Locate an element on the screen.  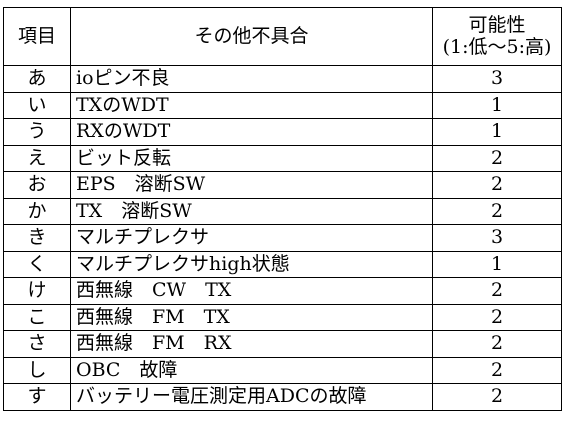
table-row: さ 西無線 FM RX 2 is located at coordinates (282, 344).